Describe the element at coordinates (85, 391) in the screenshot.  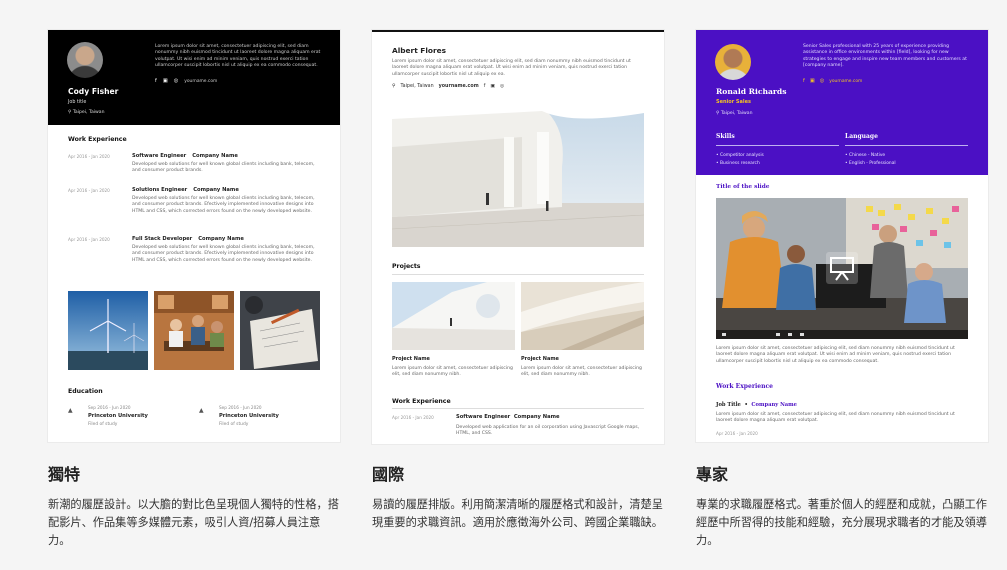
I see `section-title-education: Education` at that location.